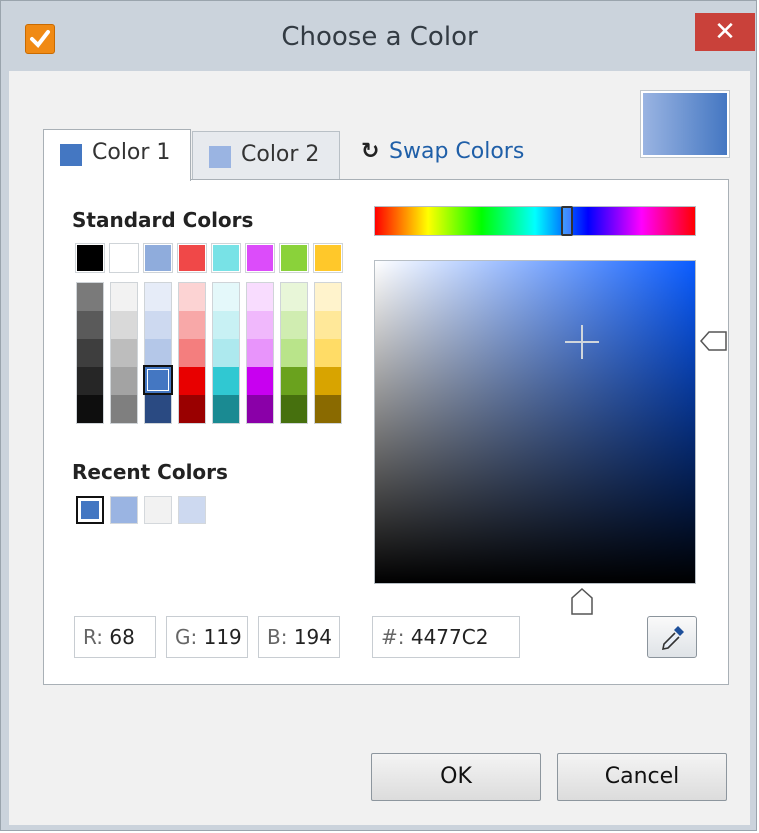 The width and height of the screenshot is (759, 833). Describe the element at coordinates (714, 341) in the screenshot. I see `value-marker-icon` at that location.